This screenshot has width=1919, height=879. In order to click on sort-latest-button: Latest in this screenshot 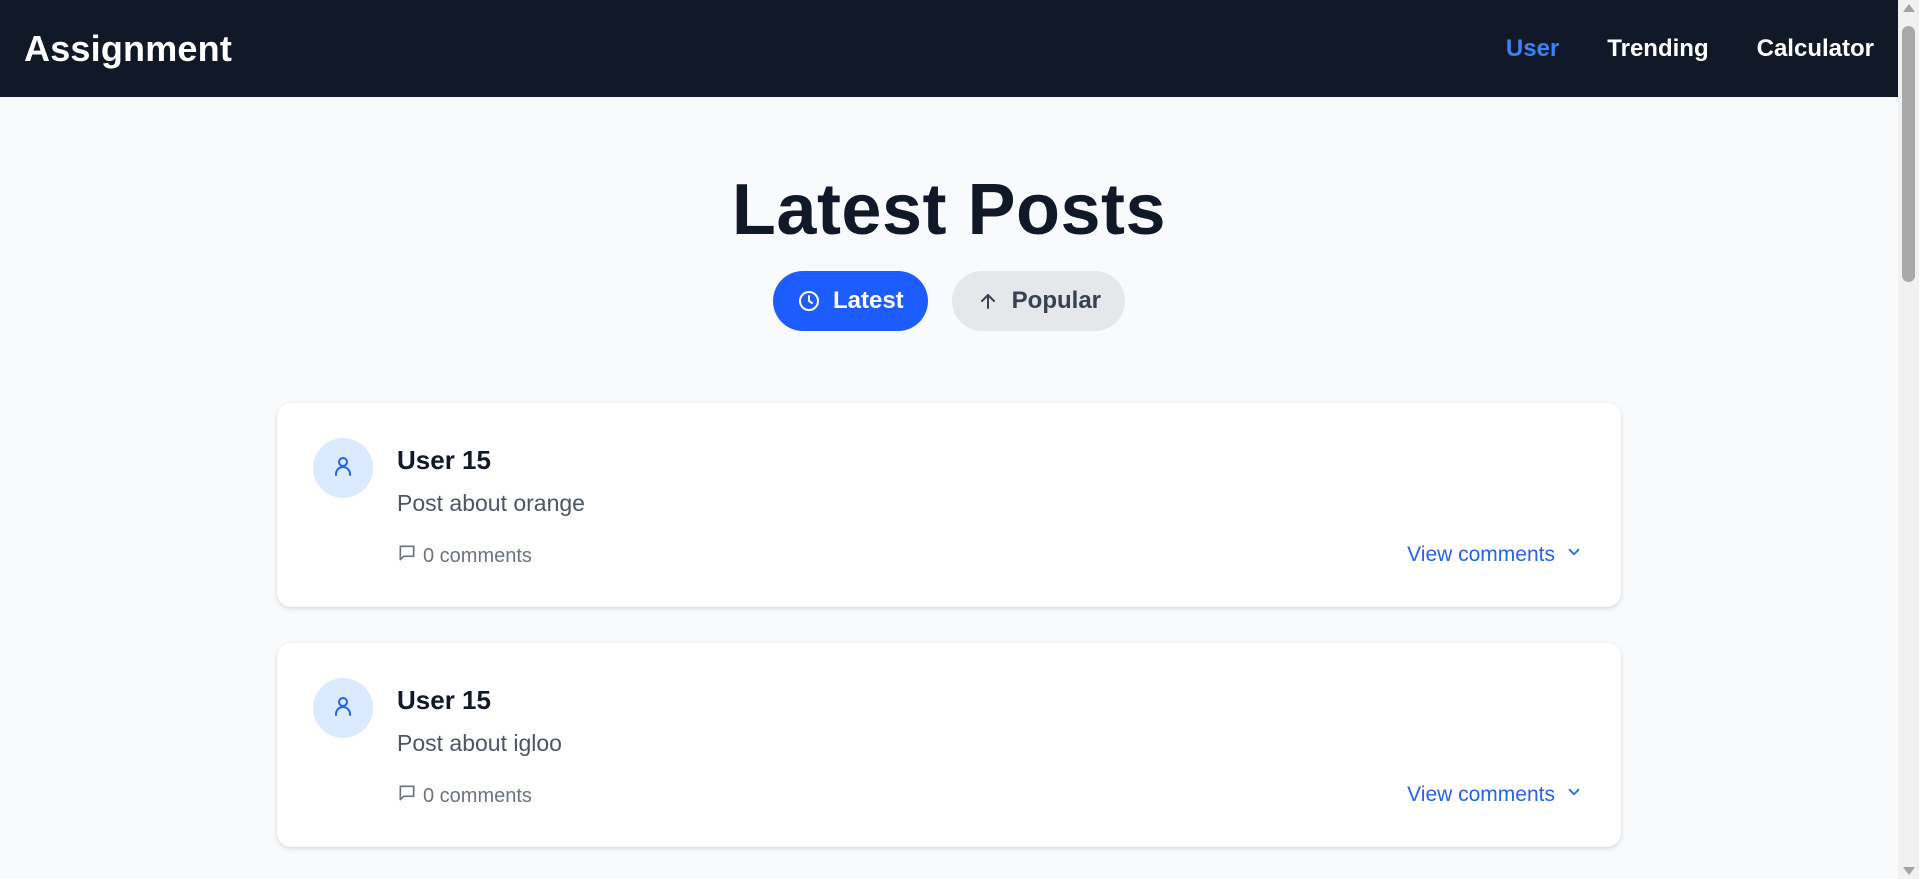, I will do `click(850, 301)`.